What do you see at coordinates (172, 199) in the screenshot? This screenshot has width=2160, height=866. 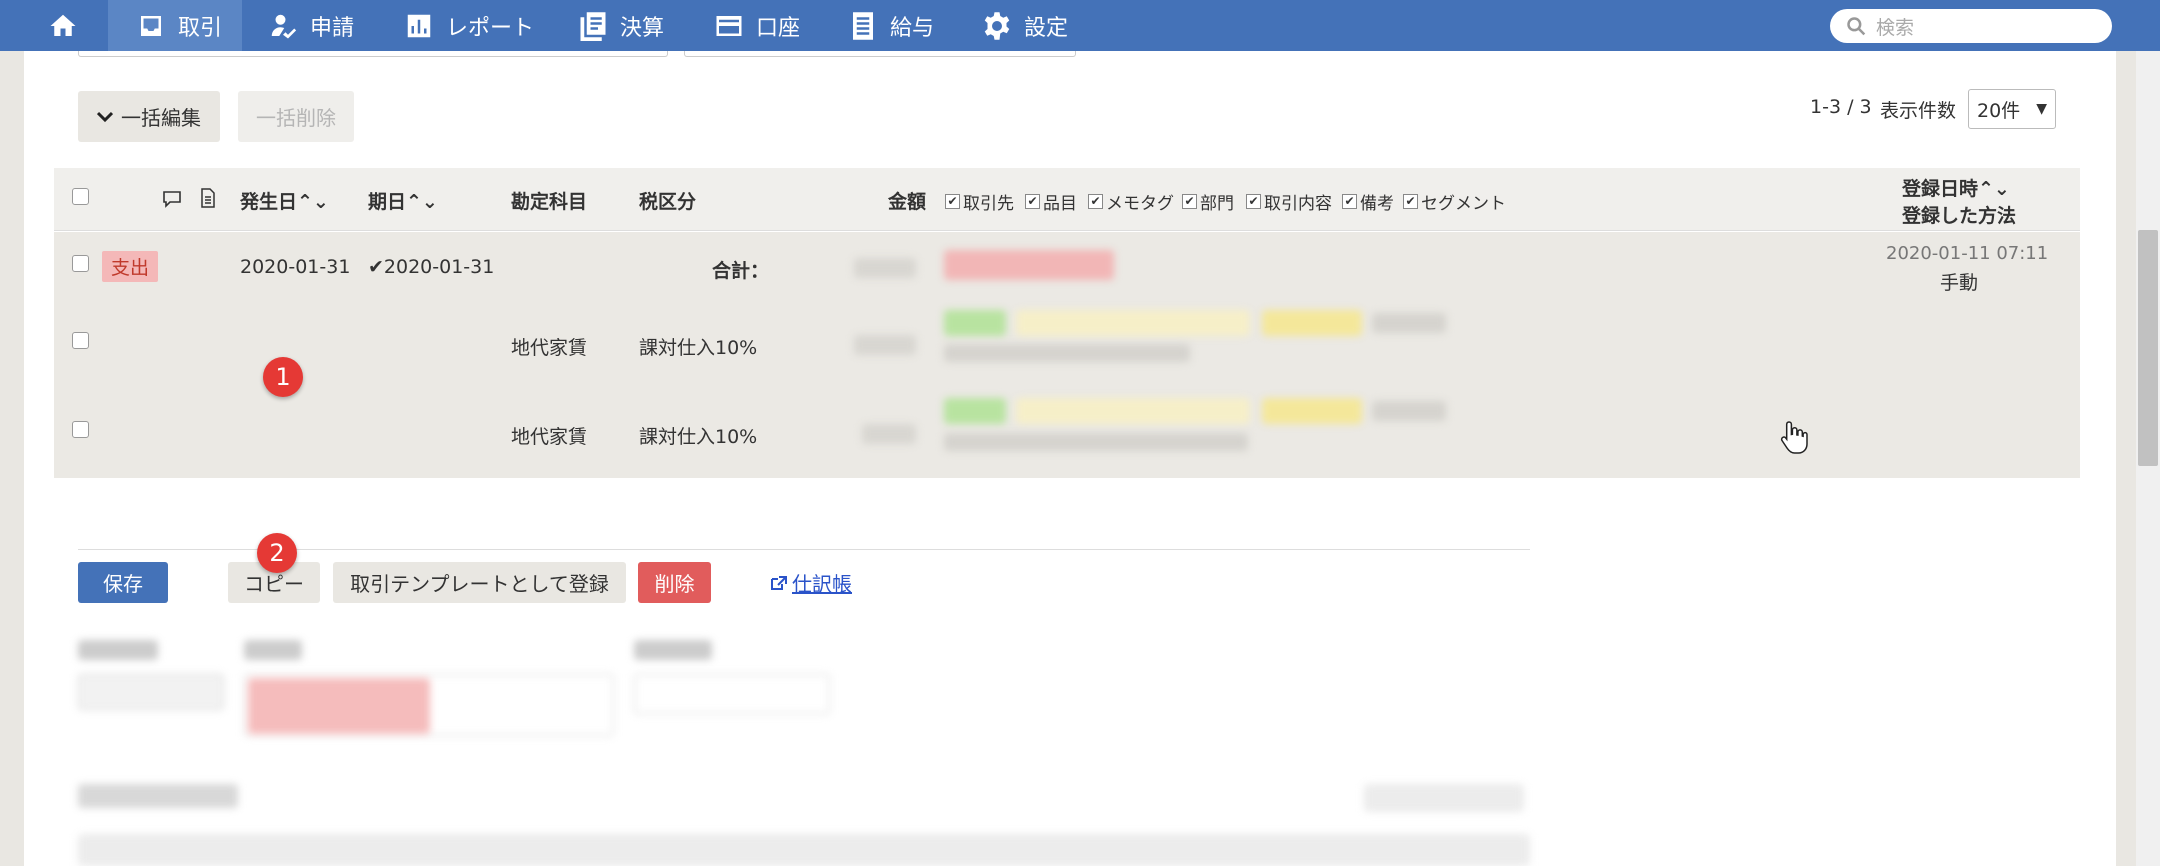 I see `comment-icon` at bounding box center [172, 199].